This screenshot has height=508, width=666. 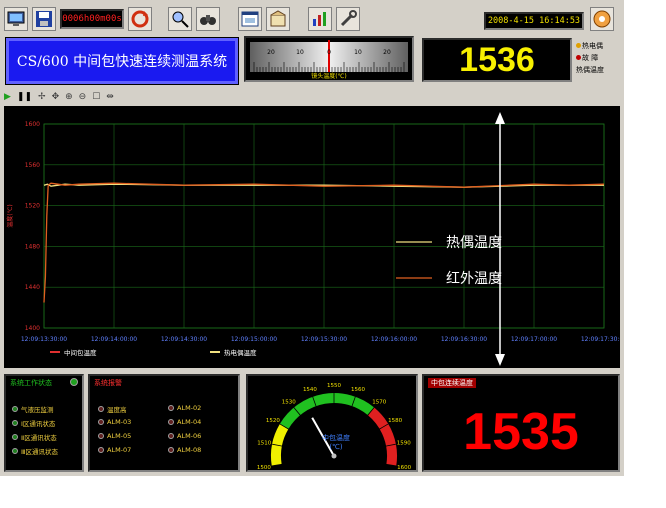 I want to click on tools-icon, so click(x=348, y=18).